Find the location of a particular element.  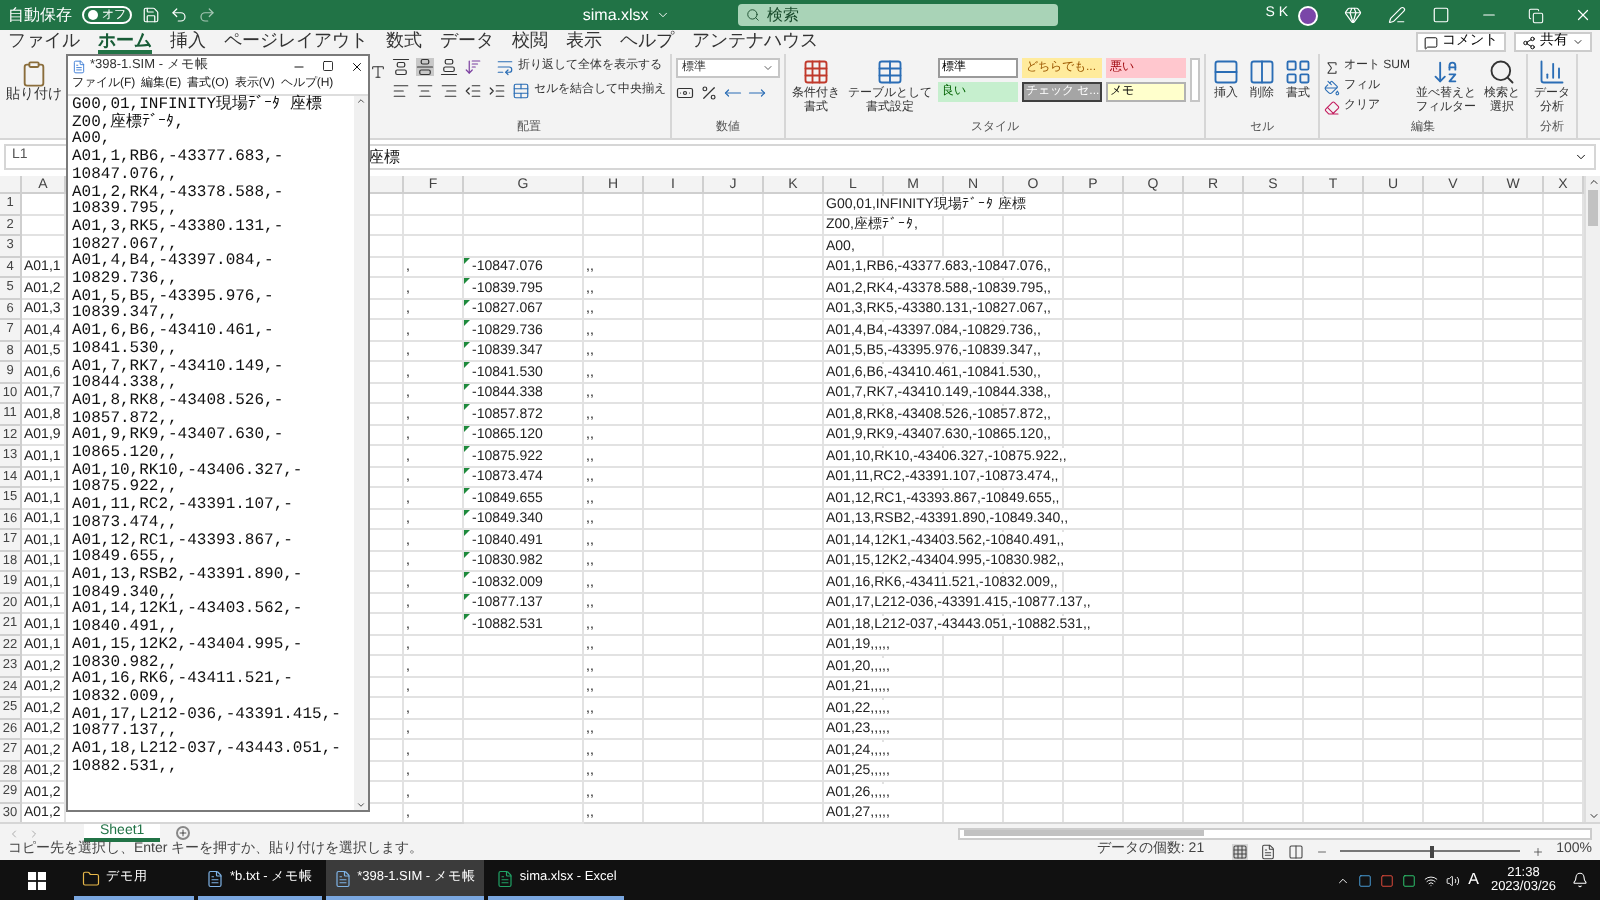

avatar is located at coordinates (1308, 15).